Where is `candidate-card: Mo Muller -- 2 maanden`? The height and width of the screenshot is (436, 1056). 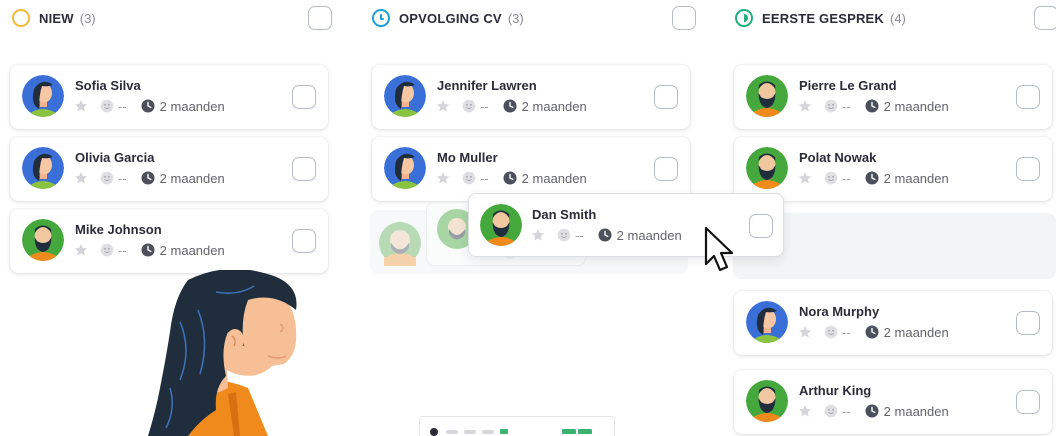 candidate-card: Mo Muller -- 2 maanden is located at coordinates (531, 169).